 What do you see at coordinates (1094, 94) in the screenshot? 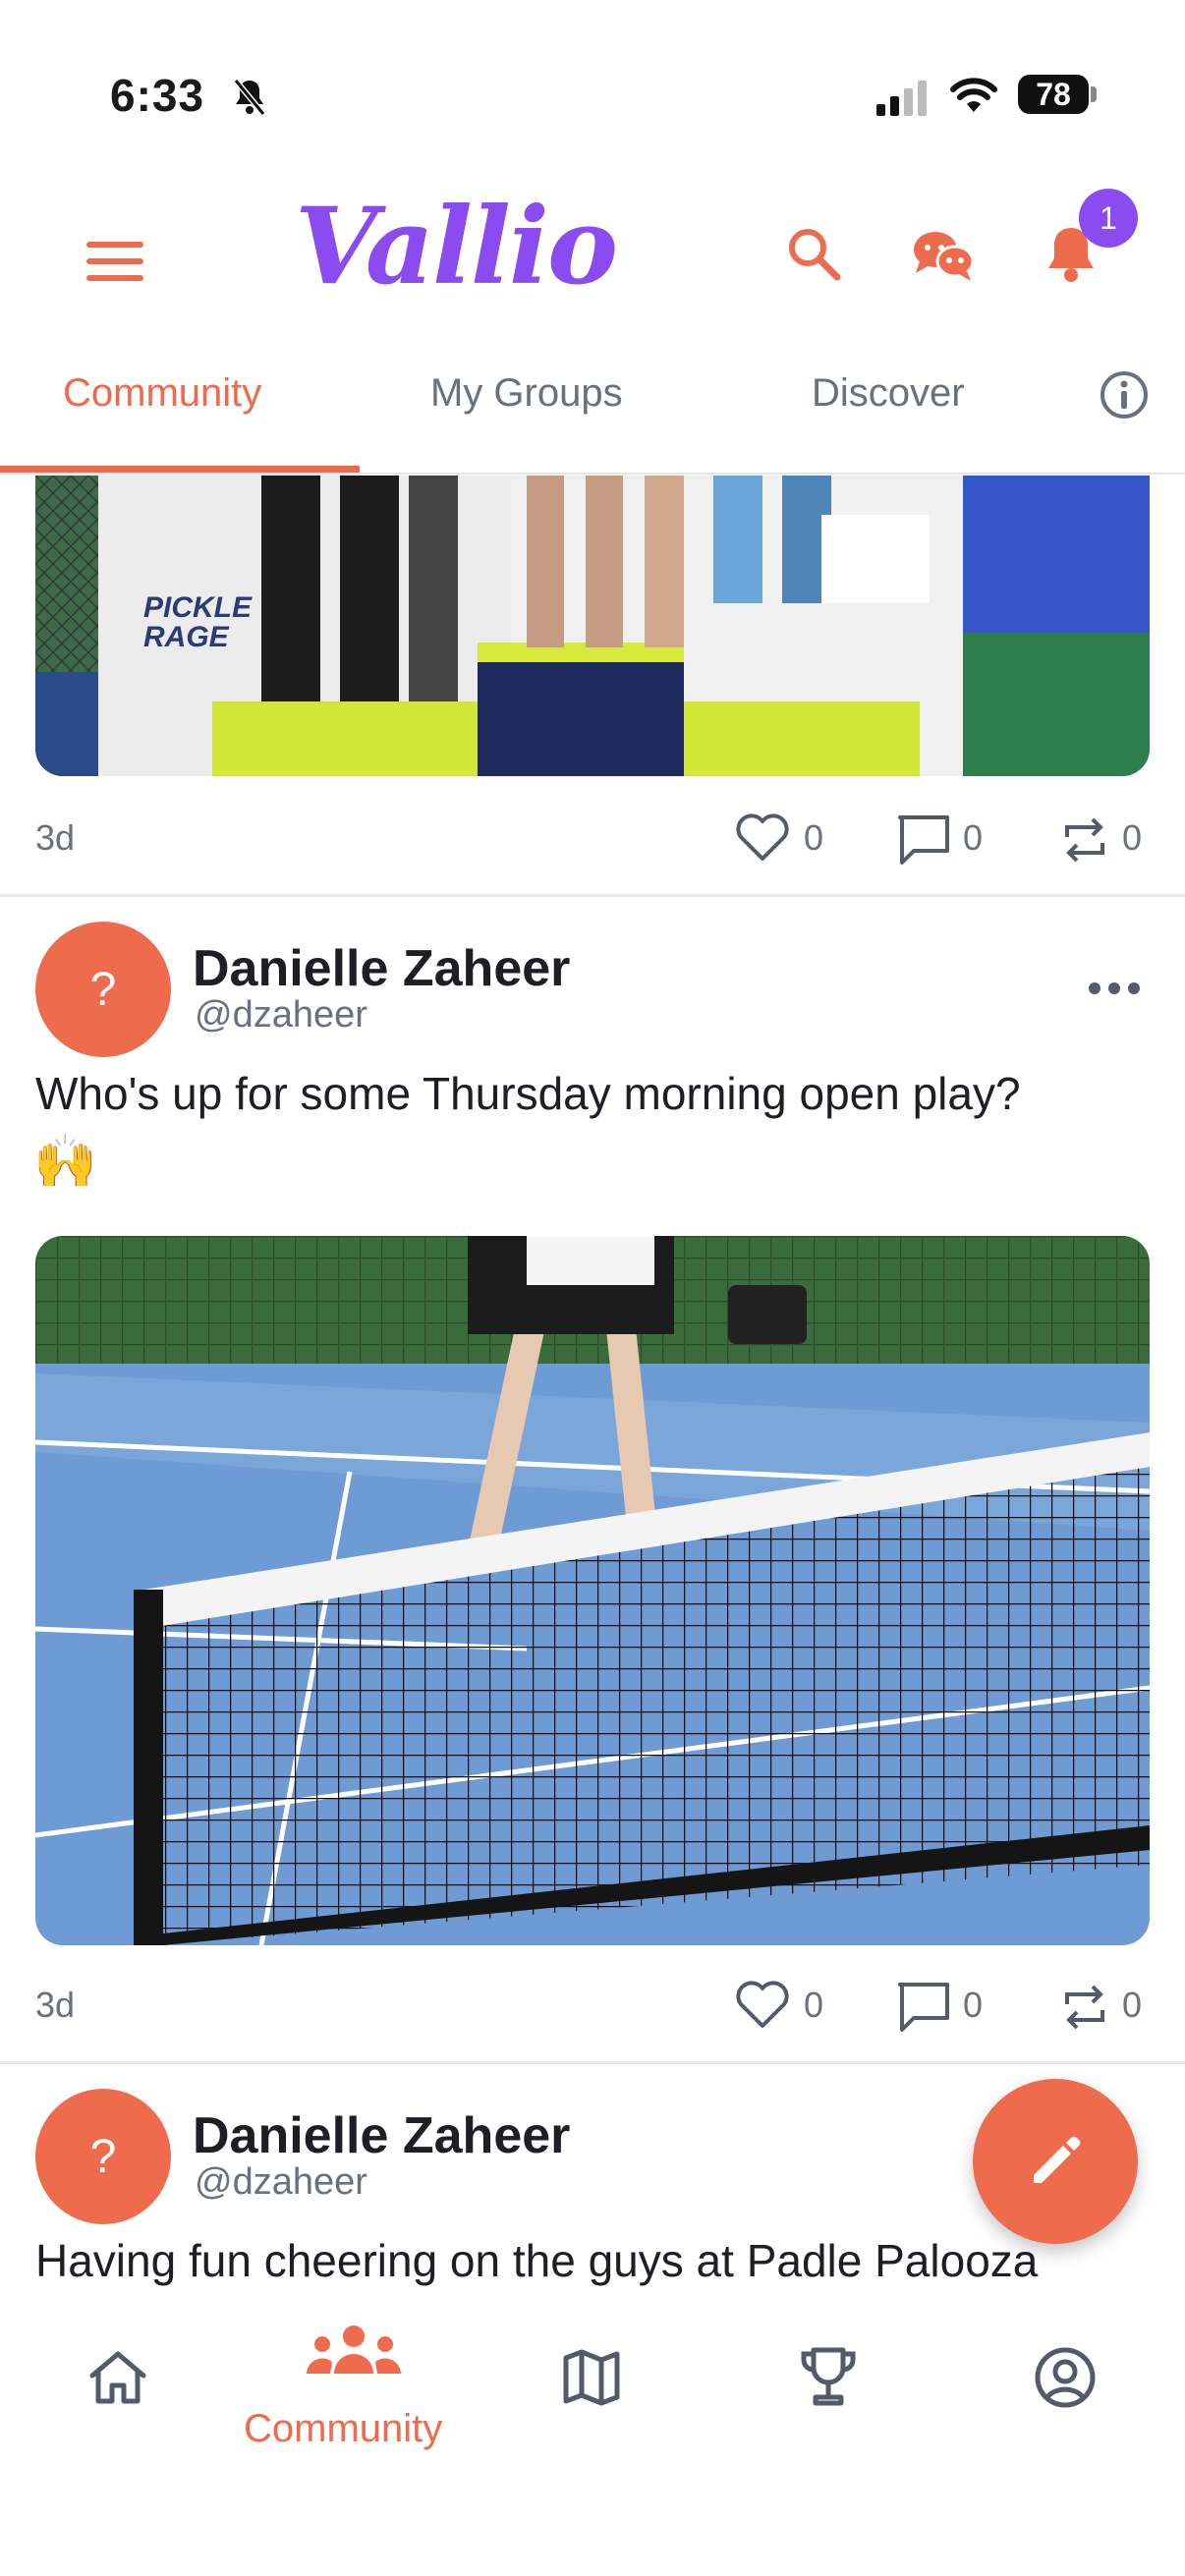
I see `battery-tip` at bounding box center [1094, 94].